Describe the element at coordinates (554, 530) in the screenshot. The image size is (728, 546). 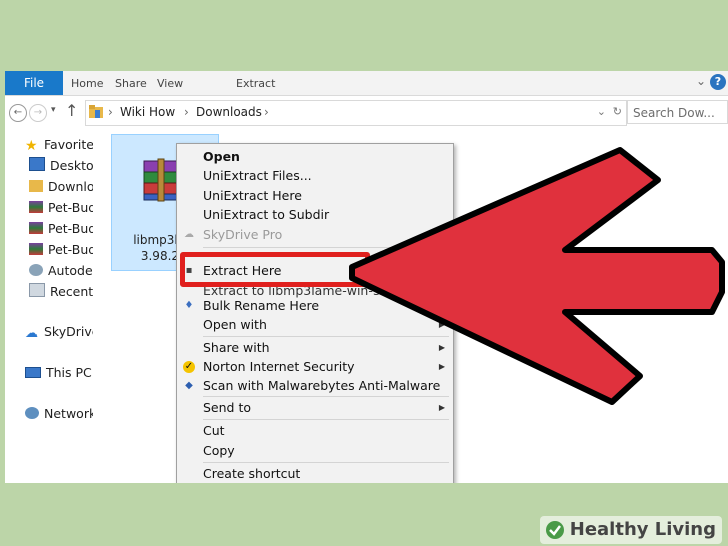
I see `healthy-living-logo-icon` at that location.